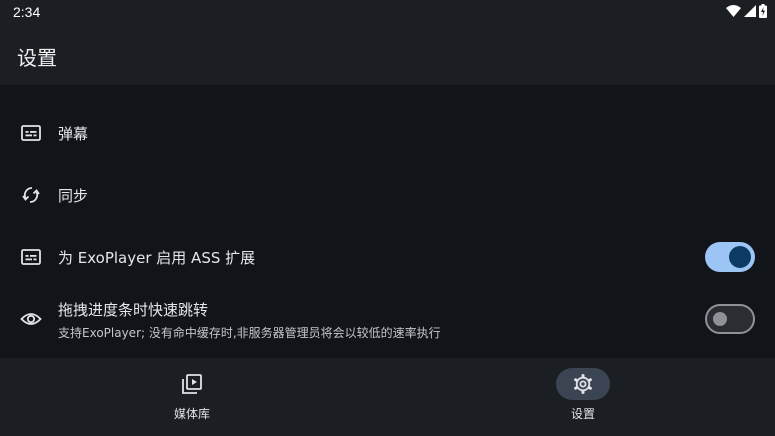  I want to click on media-library-icon, so click(192, 384).